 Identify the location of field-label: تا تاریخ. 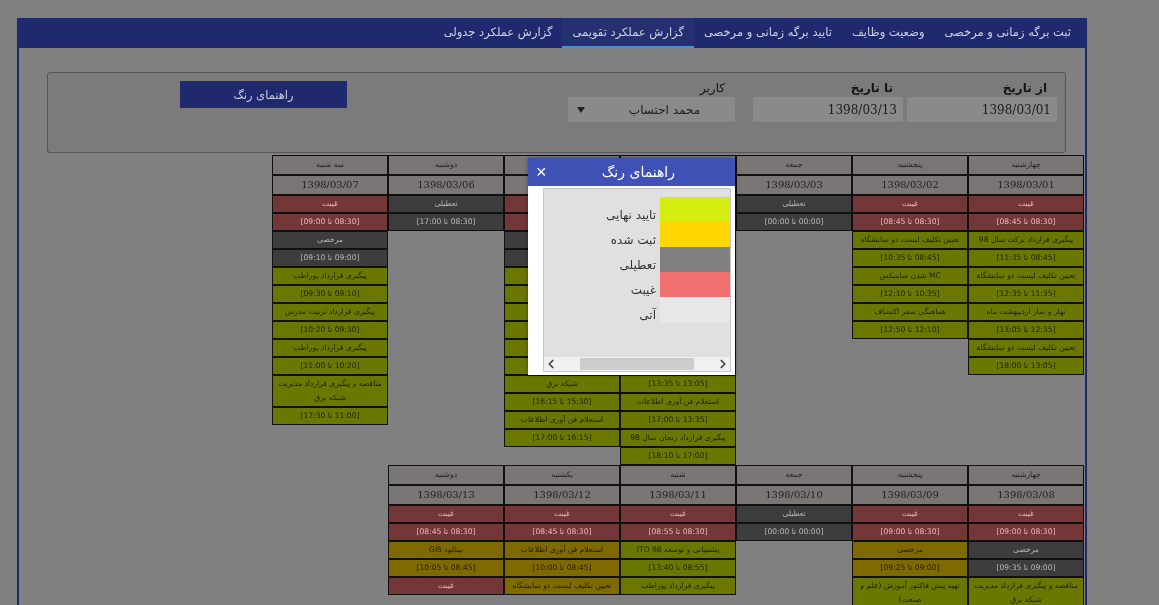
(871, 88).